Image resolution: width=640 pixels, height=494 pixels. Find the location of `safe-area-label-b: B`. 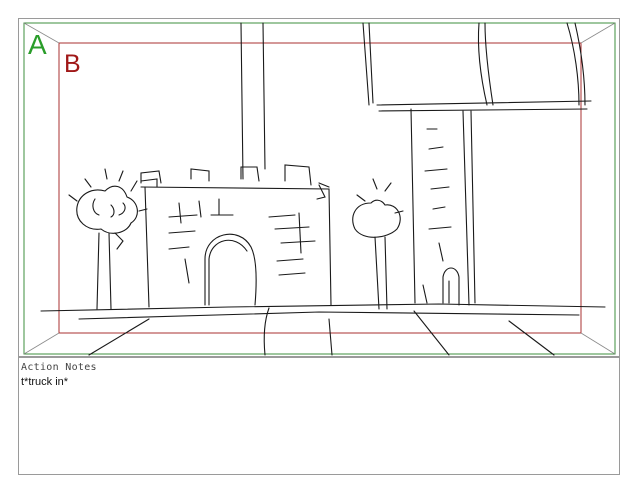

safe-area-label-b: B is located at coordinates (72, 64).